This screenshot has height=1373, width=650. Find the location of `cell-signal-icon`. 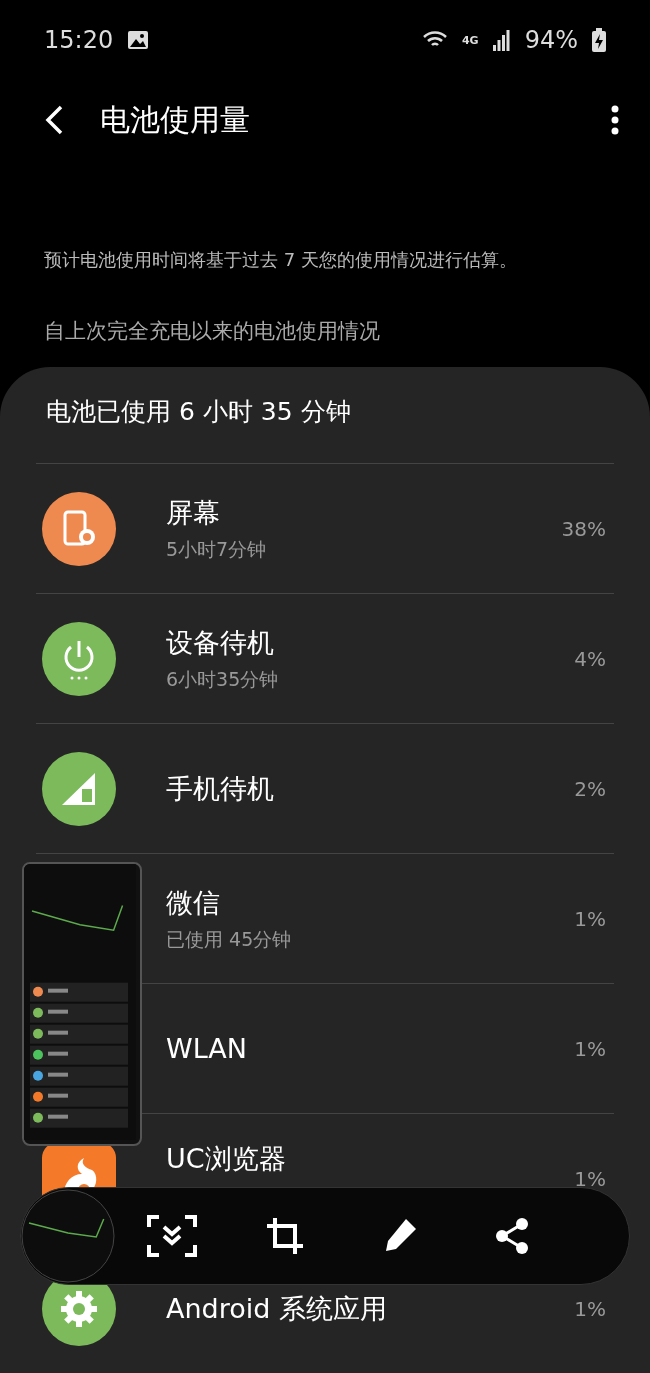

cell-signal-icon is located at coordinates (501, 40).